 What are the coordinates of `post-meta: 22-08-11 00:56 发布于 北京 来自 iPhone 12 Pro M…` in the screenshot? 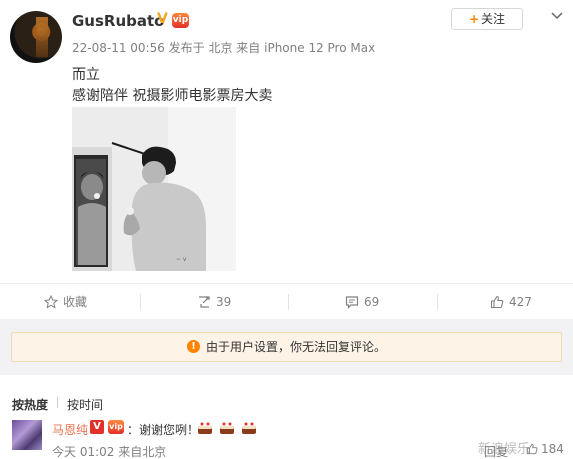 It's located at (224, 48).